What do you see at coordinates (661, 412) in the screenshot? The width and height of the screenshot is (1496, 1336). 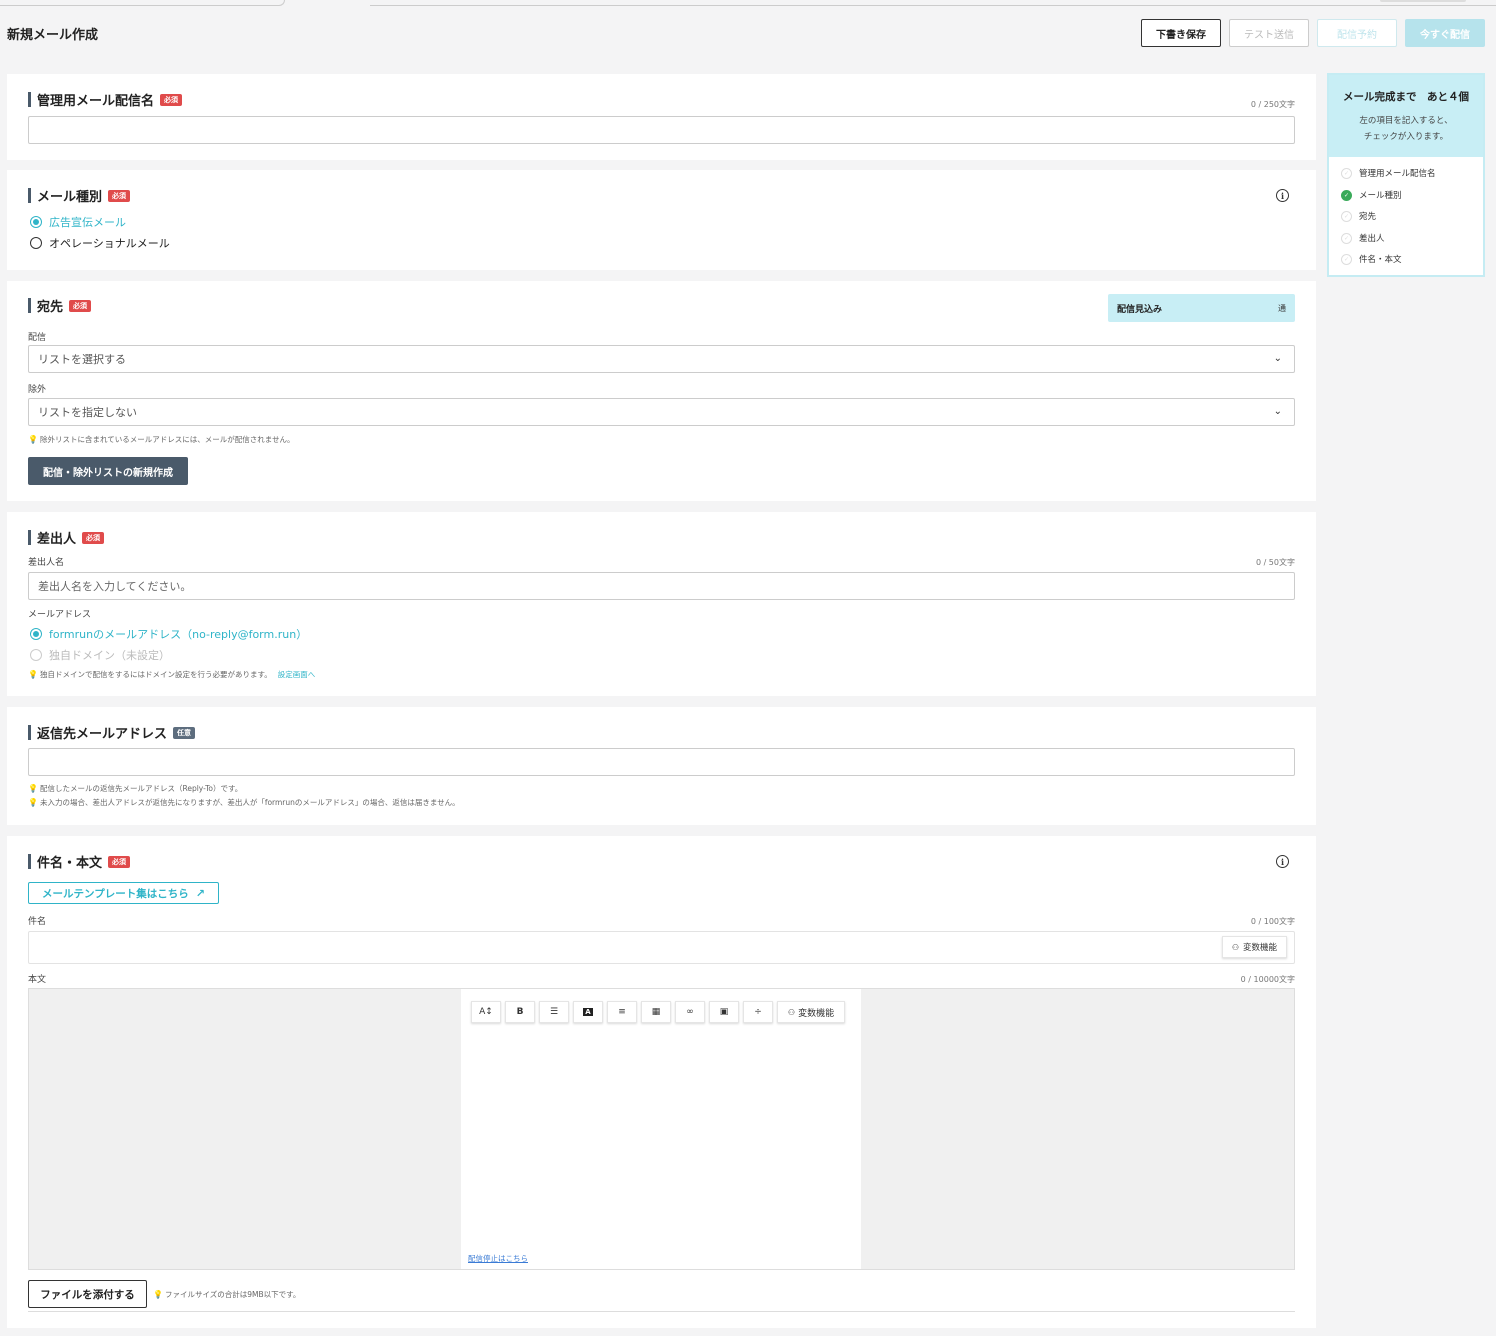 I see `exclude-select: リストを指定しない ⌄` at bounding box center [661, 412].